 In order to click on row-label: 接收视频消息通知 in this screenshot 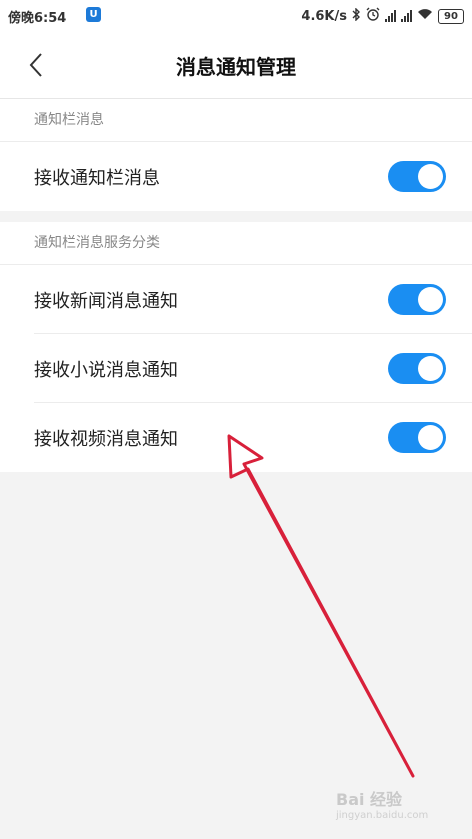, I will do `click(106, 439)`.